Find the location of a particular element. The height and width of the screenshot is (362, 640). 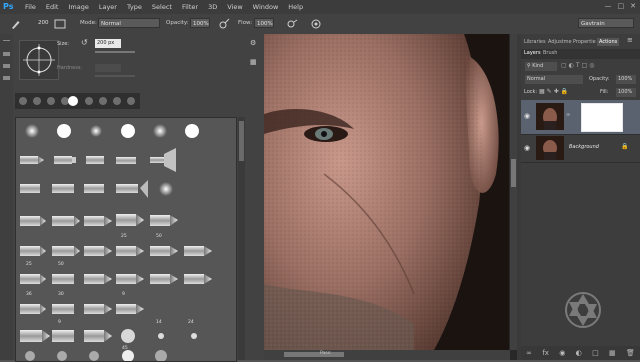

layer-row: ◉ Background 🔒 is located at coordinates (580, 148).